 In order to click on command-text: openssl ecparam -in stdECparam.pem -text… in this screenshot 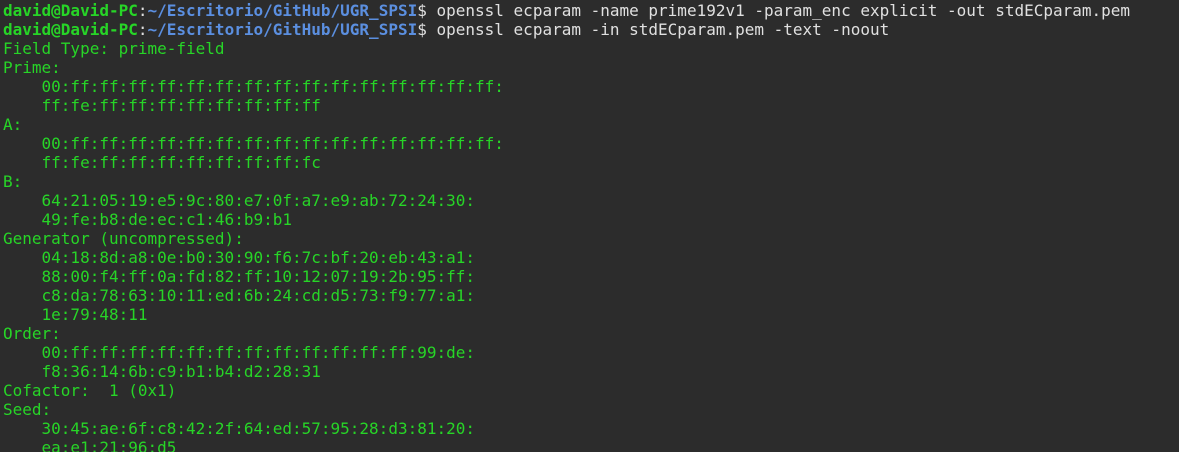, I will do `click(663, 29)`.